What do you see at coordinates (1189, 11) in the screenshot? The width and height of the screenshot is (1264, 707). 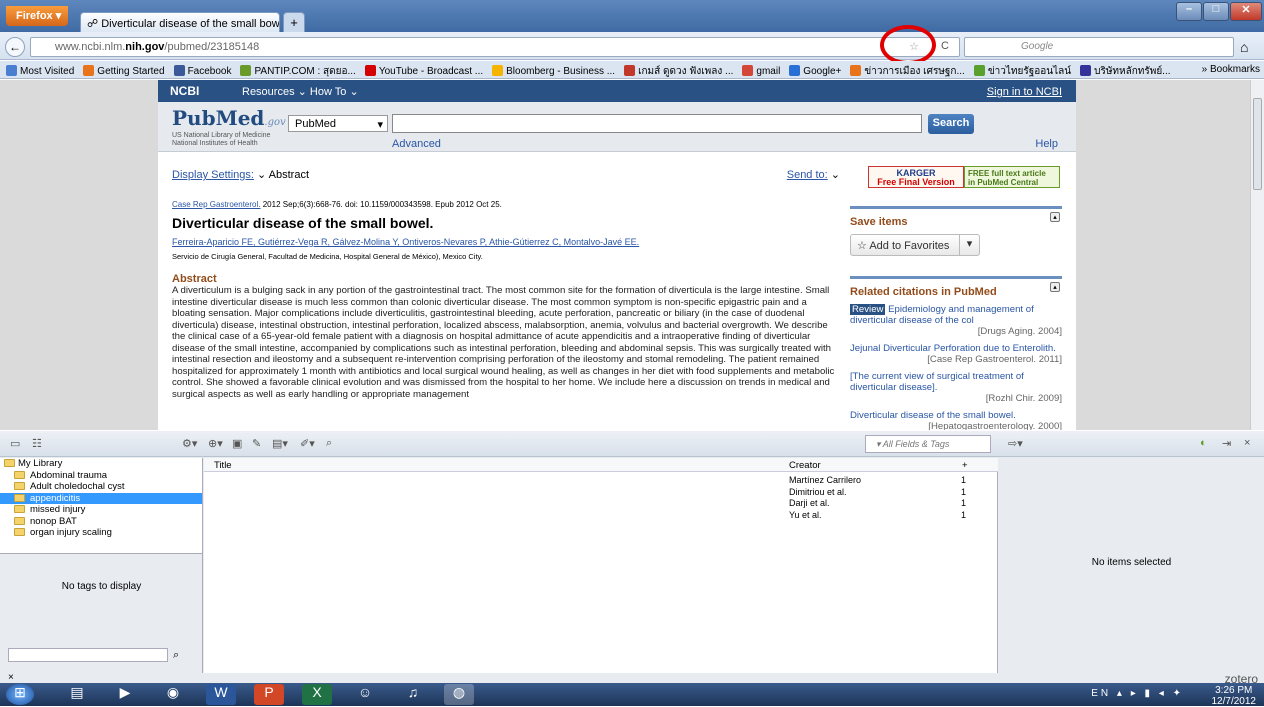 I see `minimize-button: –` at bounding box center [1189, 11].